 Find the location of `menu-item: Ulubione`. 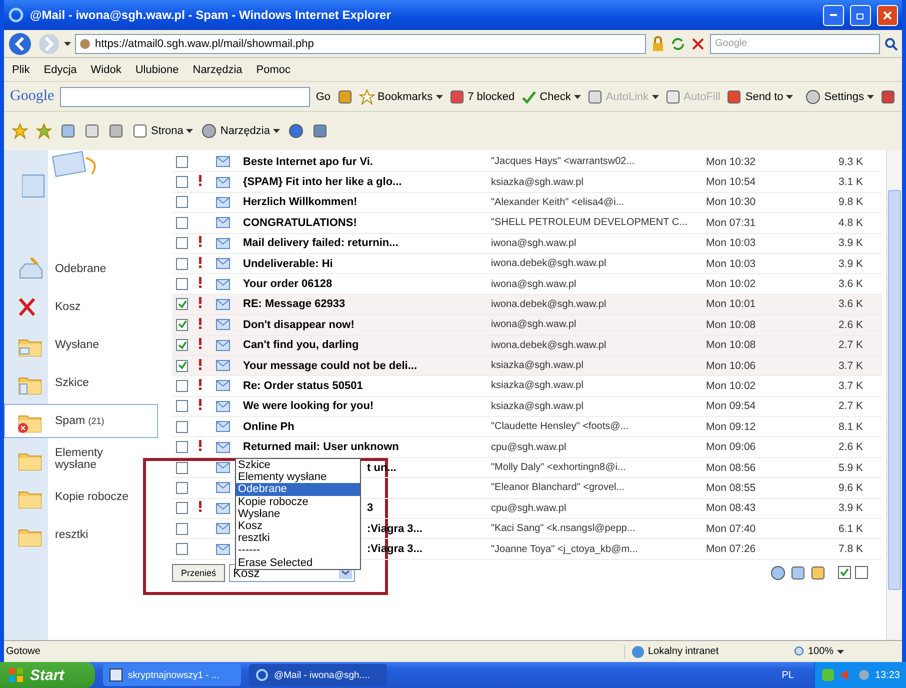

menu-item: Ulubione is located at coordinates (157, 70).